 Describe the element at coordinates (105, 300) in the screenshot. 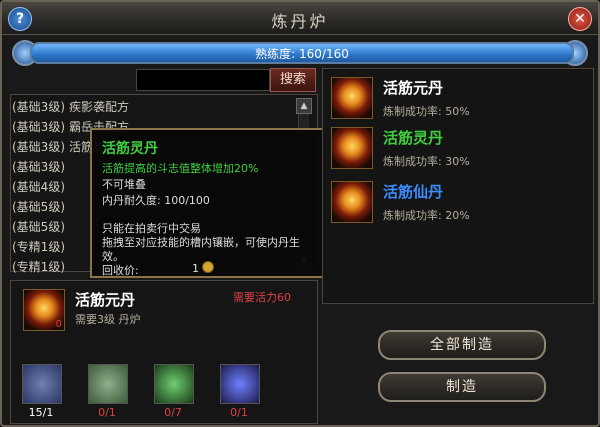

I see `selected-name: 活筋元丹` at that location.